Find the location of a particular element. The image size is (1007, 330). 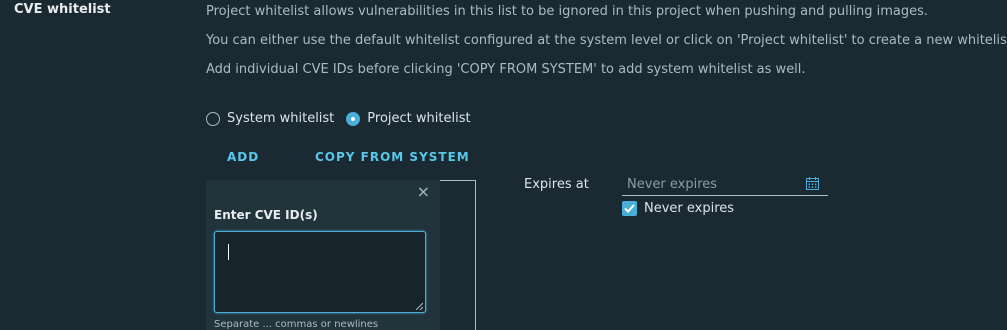

system-whitelist-radio: System whitelist is located at coordinates (270, 118).